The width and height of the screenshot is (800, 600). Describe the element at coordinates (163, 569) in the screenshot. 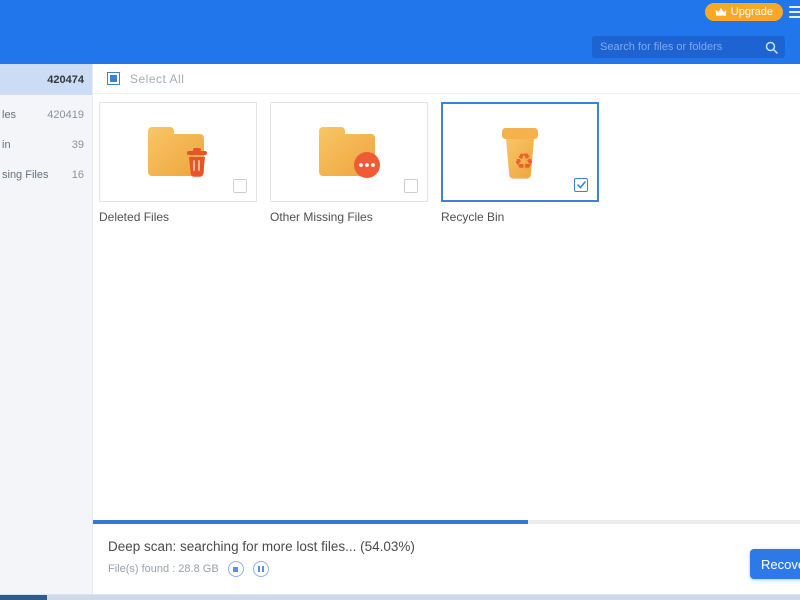

I see `files-found-text: File(s) found : 28.8 GB` at that location.